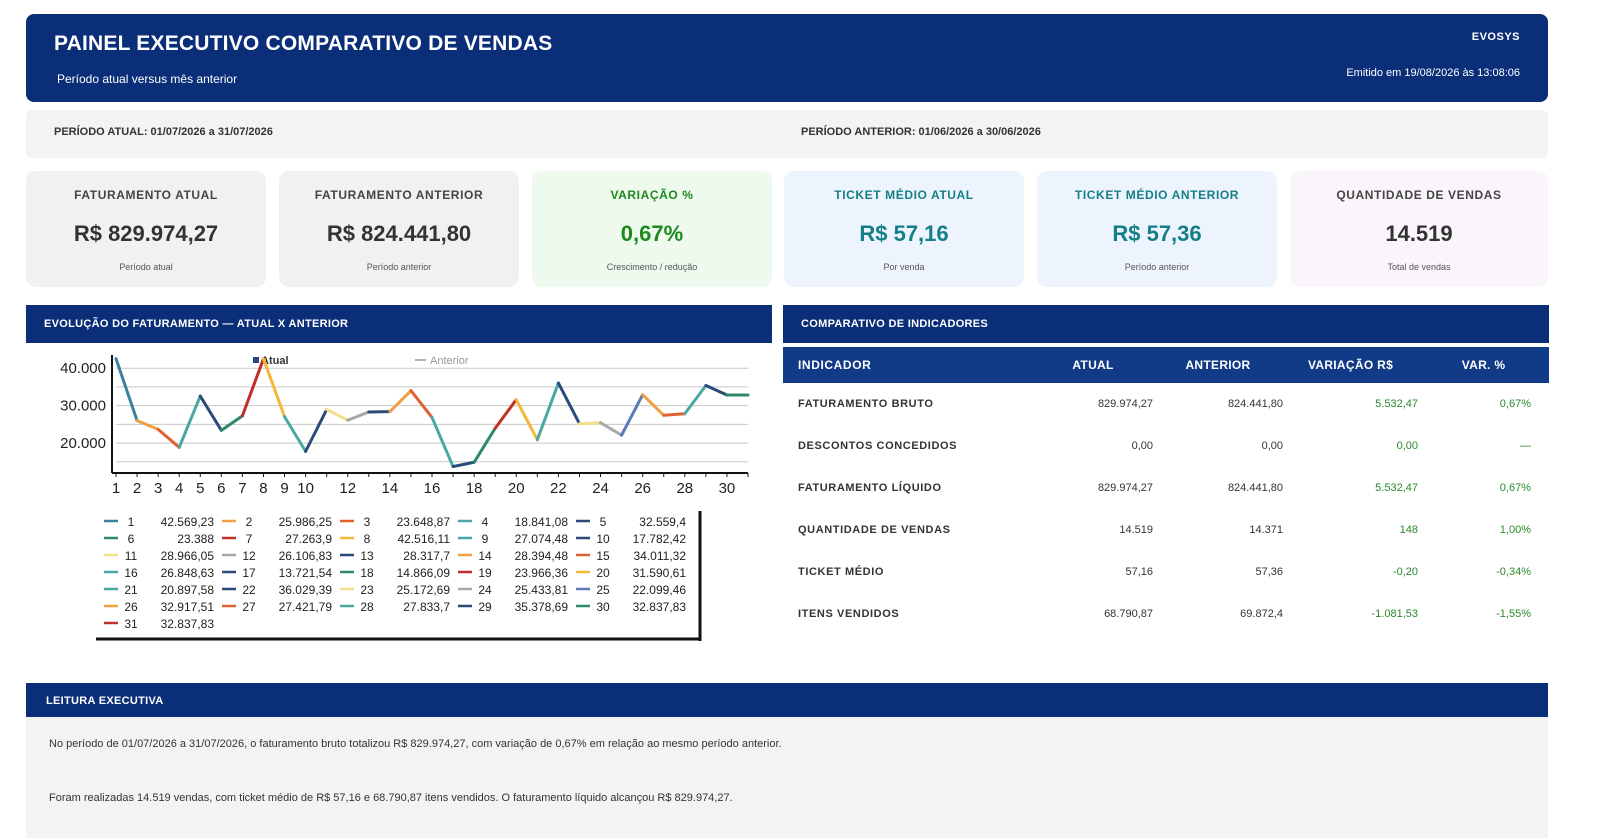 The image size is (1600, 838). I want to click on legend-value: 20.897,58, so click(188, 590).